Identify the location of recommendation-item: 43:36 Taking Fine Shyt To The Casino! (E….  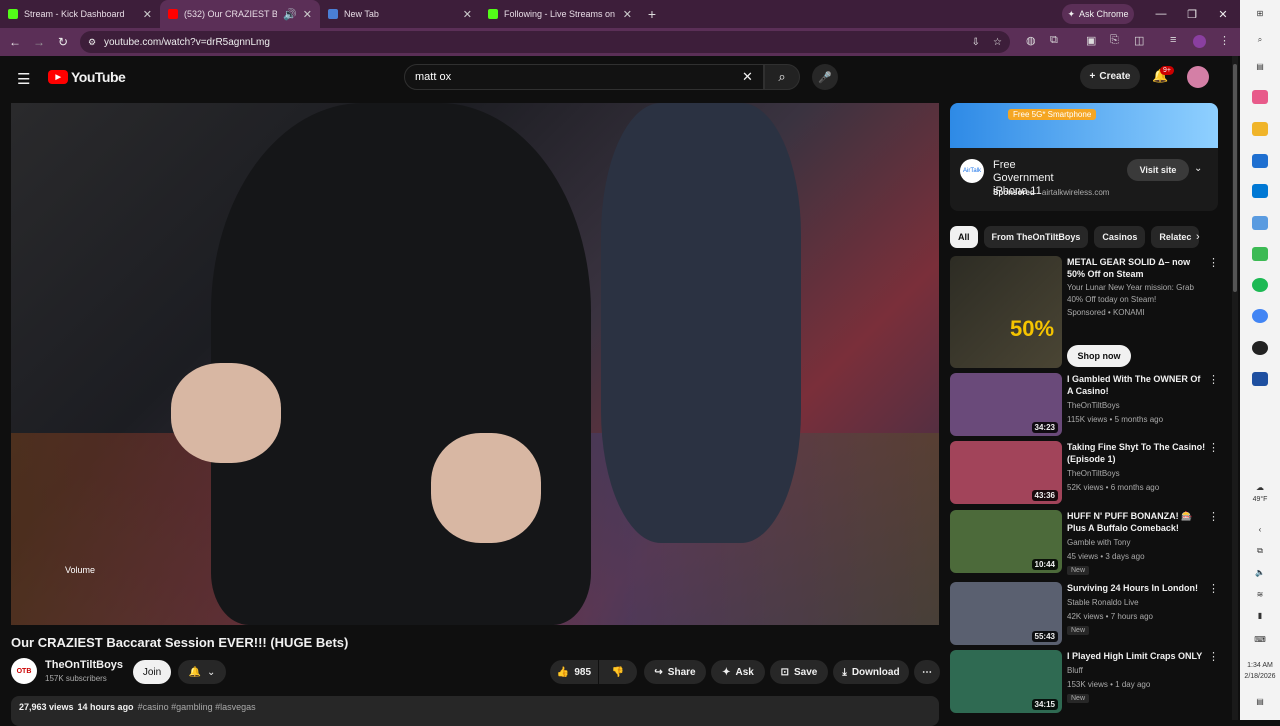
(1090, 473).